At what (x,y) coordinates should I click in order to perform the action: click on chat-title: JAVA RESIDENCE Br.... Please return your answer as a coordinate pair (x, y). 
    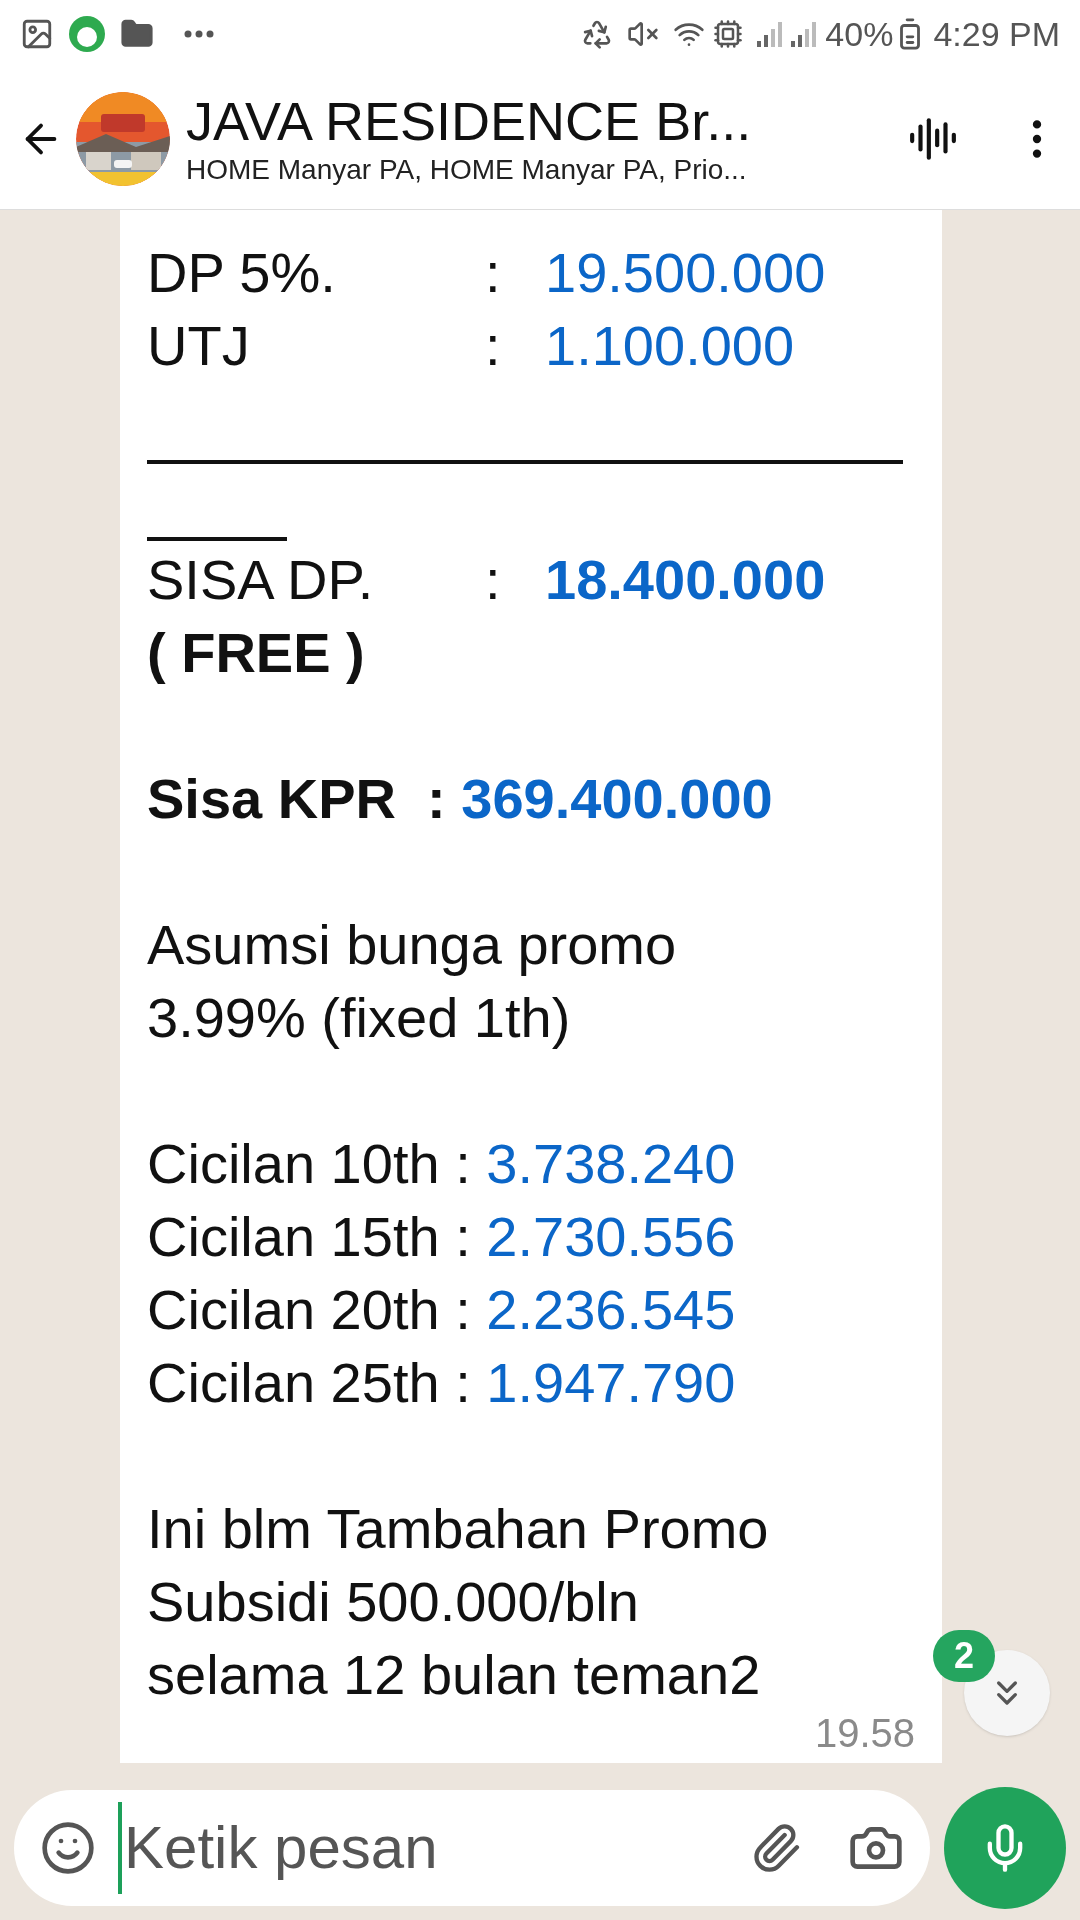
    Looking at the image, I should click on (506, 120).